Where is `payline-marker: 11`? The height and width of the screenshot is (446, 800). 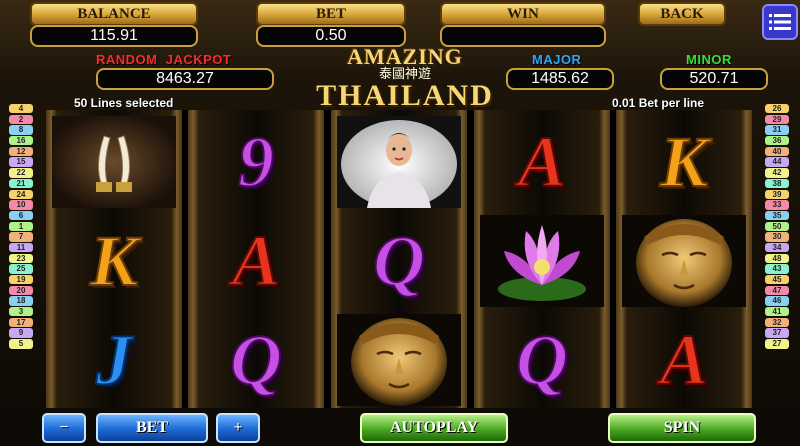 payline-marker: 11 is located at coordinates (21, 247).